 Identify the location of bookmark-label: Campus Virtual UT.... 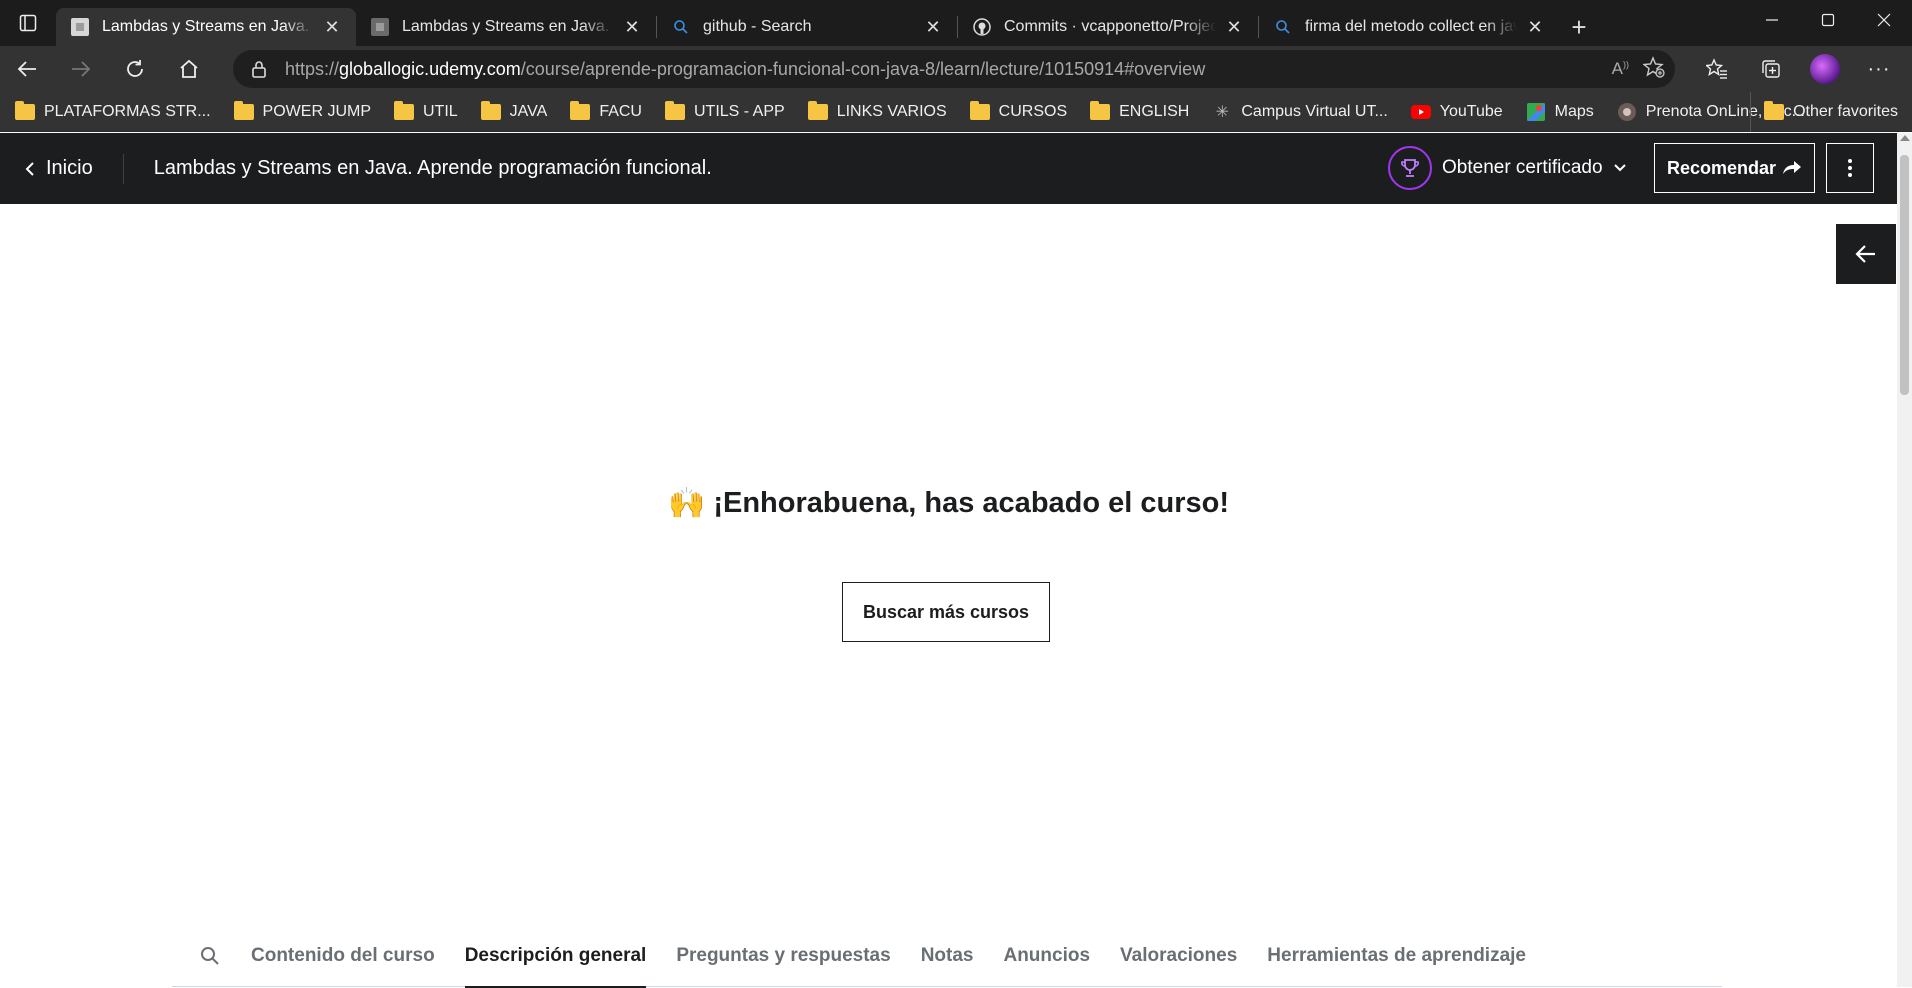
(1314, 111).